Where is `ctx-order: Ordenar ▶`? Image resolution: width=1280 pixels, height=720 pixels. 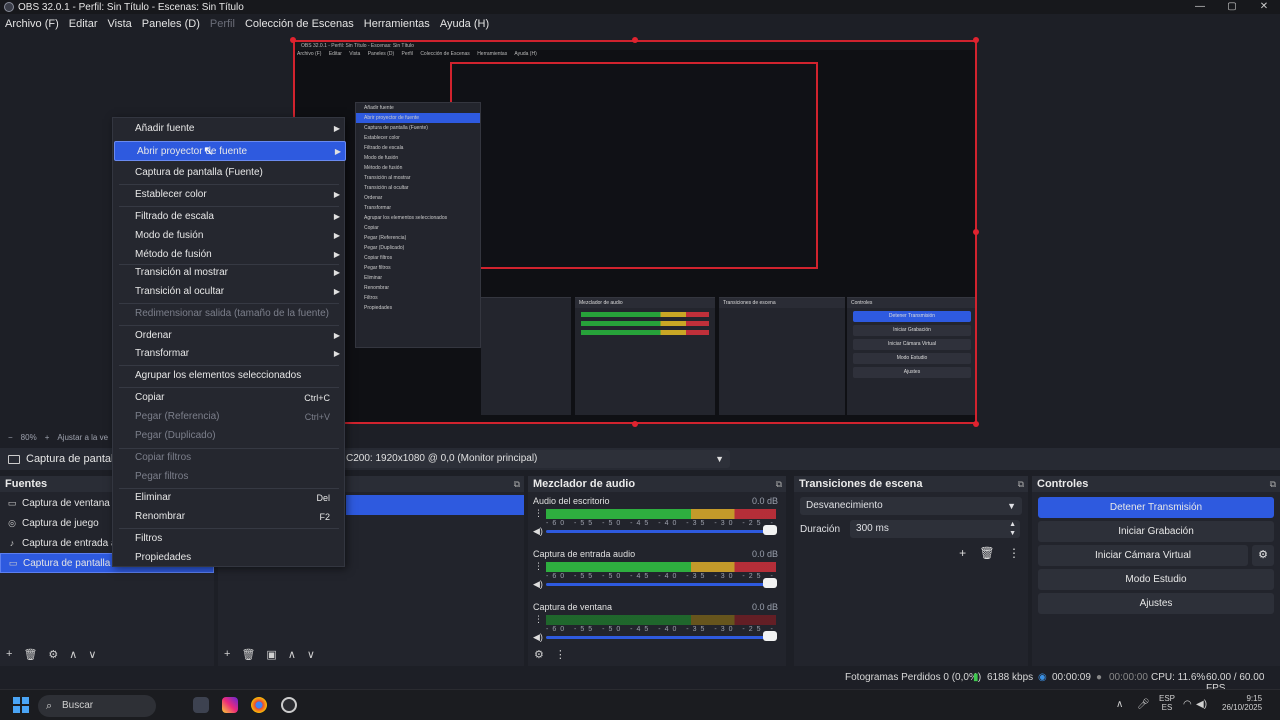 ctx-order: Ordenar ▶ is located at coordinates (228, 336).